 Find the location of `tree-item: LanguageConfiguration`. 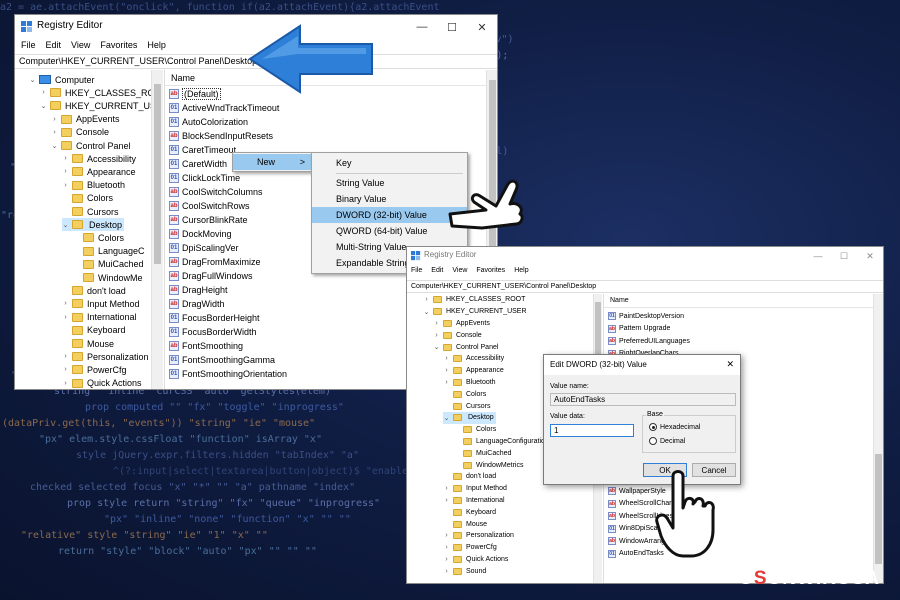

tree-item: LanguageConfiguration is located at coordinates (501, 442).